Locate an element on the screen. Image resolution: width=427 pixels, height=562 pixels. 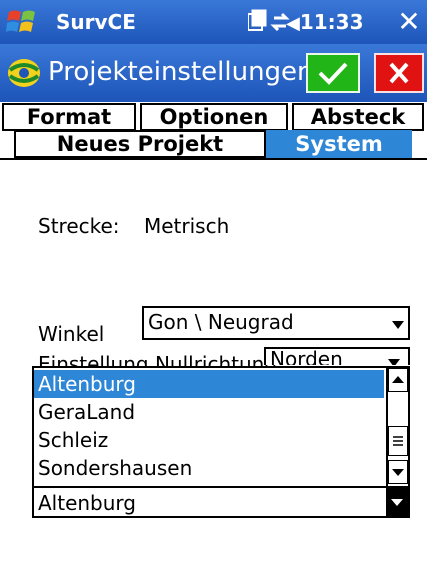
close-icon is located at coordinates (399, 73).